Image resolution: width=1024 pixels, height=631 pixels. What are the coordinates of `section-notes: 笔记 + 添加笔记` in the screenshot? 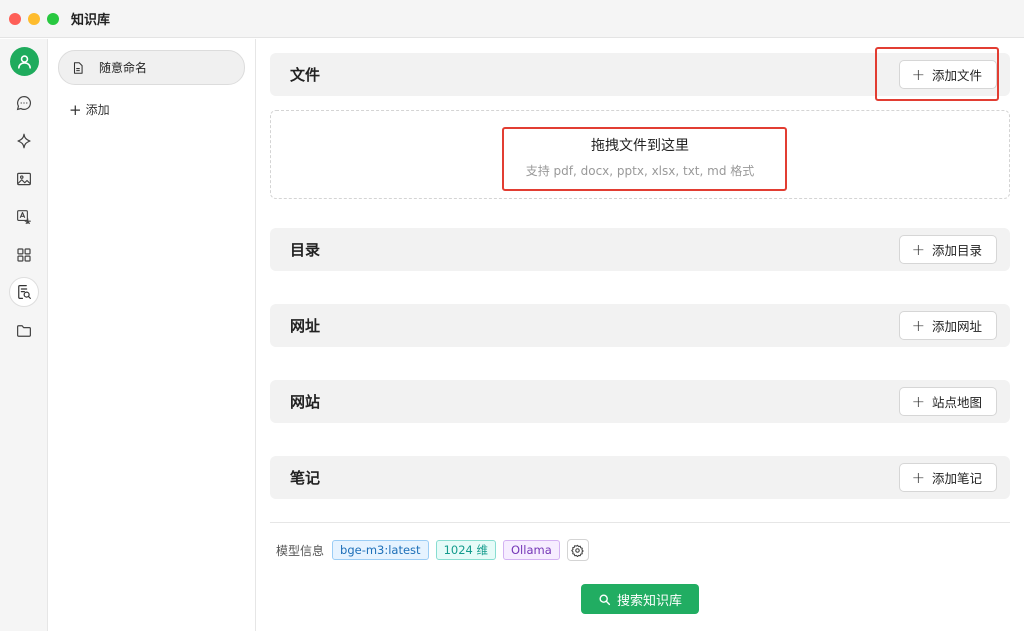 It's located at (640, 477).